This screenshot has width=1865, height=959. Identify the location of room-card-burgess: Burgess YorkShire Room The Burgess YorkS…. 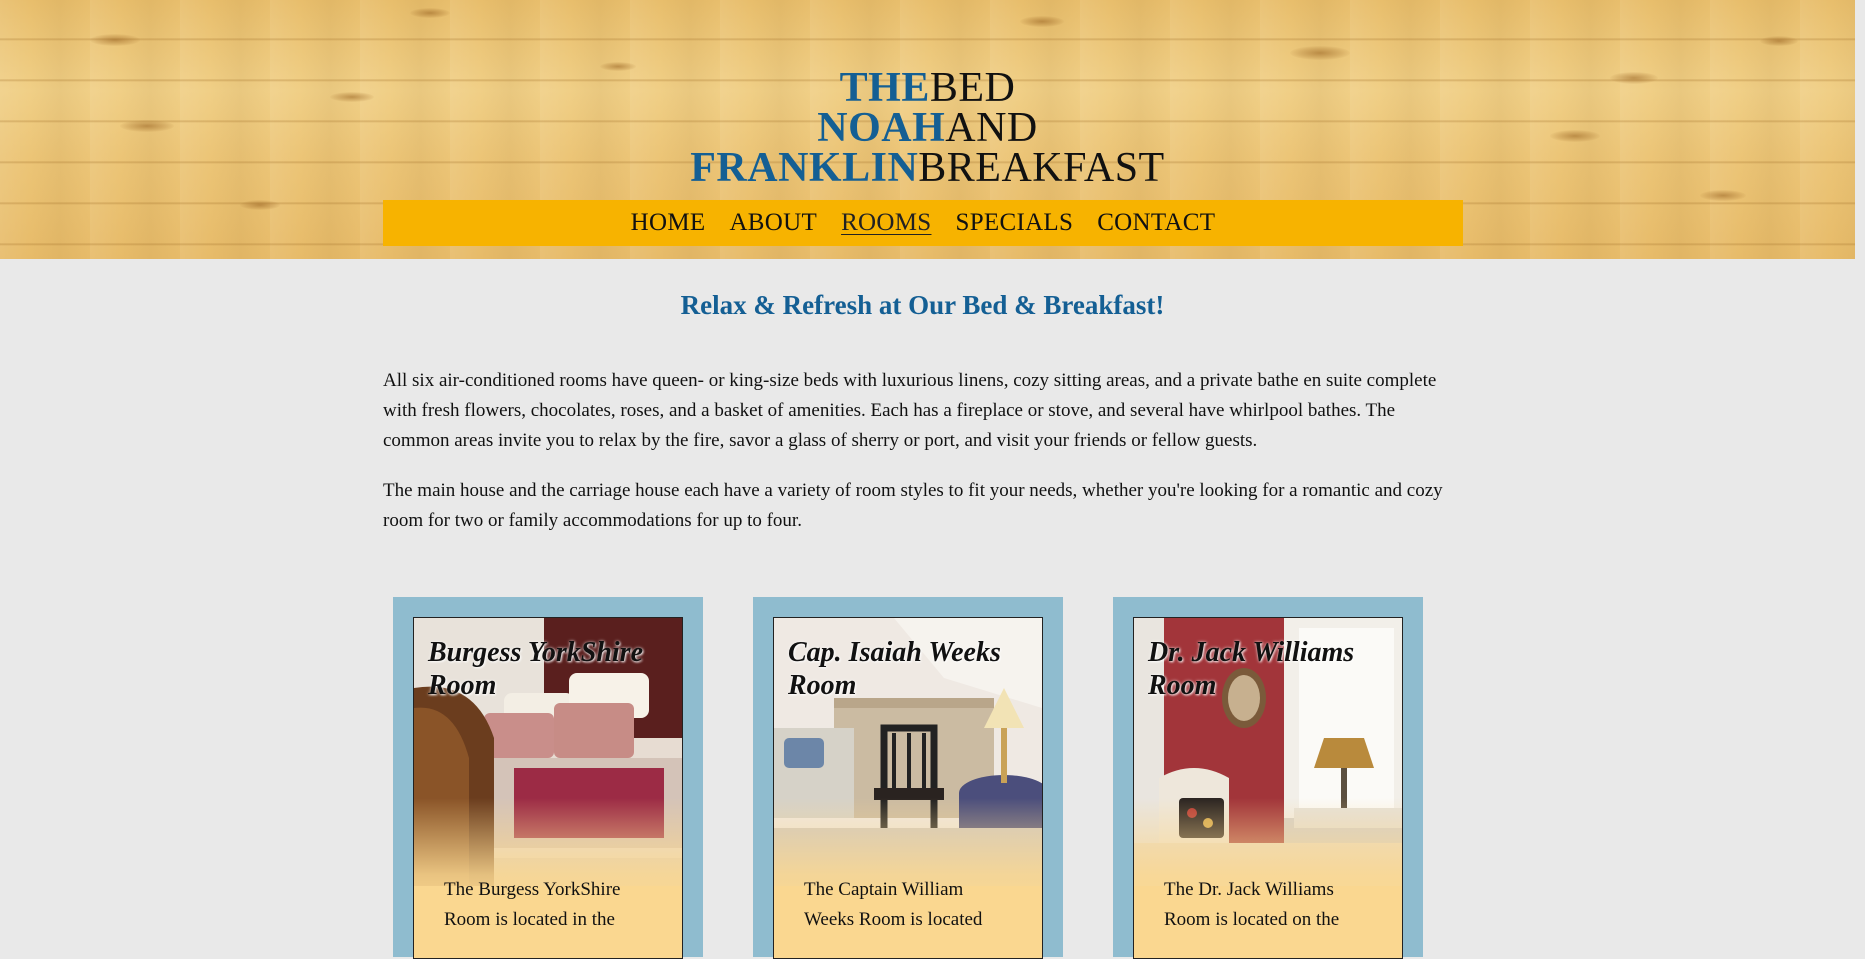
(548, 778).